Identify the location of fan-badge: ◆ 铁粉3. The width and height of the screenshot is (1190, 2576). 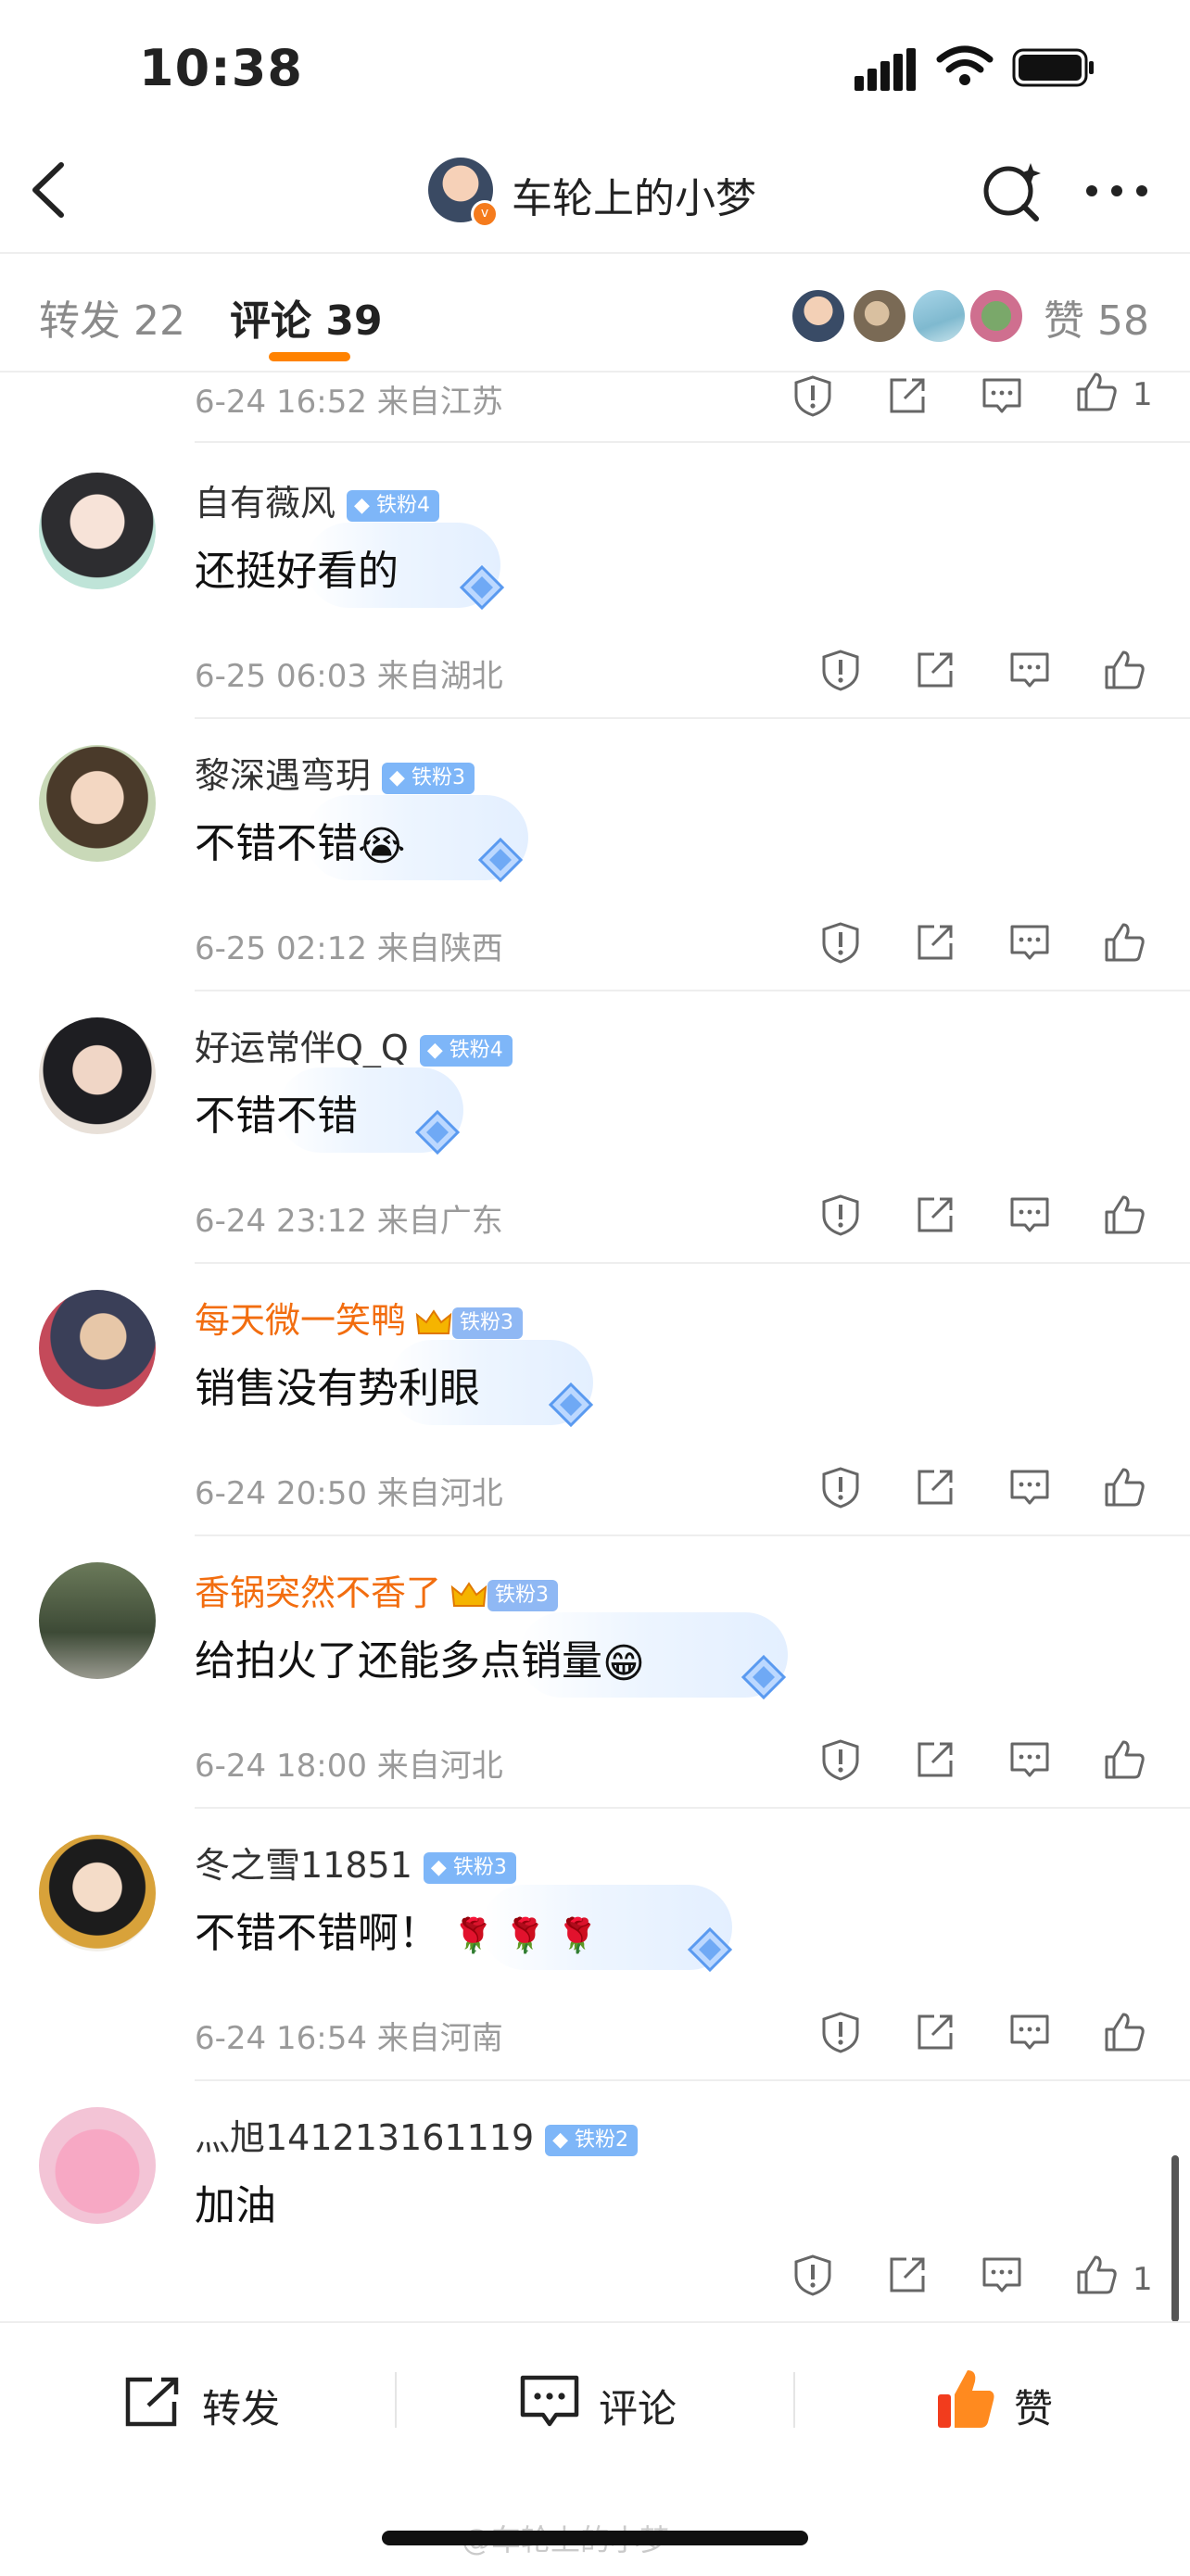
(428, 778).